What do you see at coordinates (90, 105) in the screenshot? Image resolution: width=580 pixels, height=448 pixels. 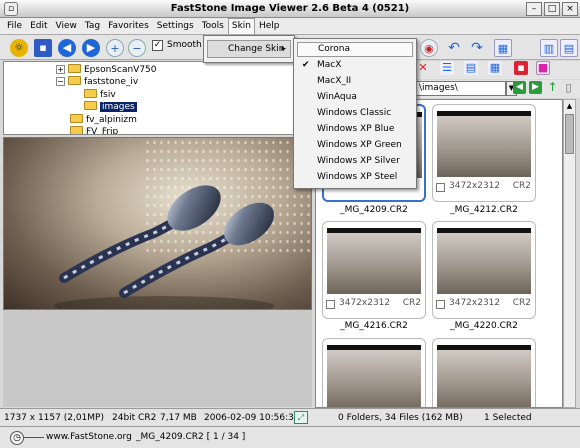 I see `folder-open-icon` at bounding box center [90, 105].